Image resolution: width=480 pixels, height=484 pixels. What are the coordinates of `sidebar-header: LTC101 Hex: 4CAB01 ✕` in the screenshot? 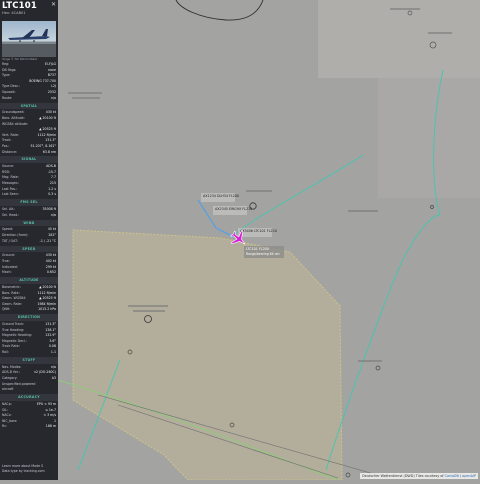 It's located at (29, 10).